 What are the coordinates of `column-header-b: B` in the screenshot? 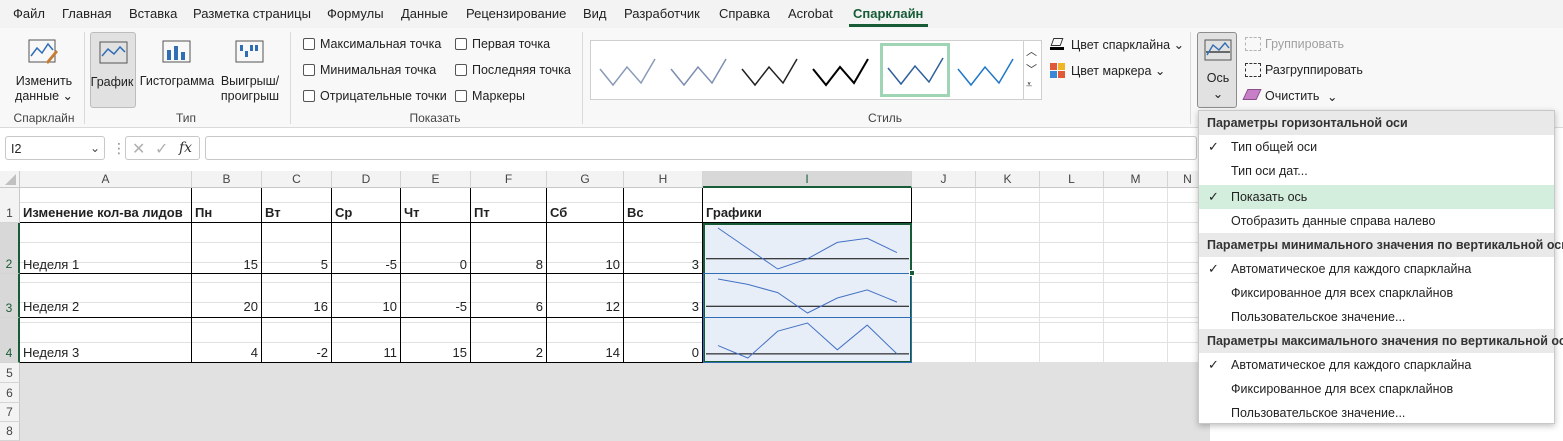 It's located at (227, 179).